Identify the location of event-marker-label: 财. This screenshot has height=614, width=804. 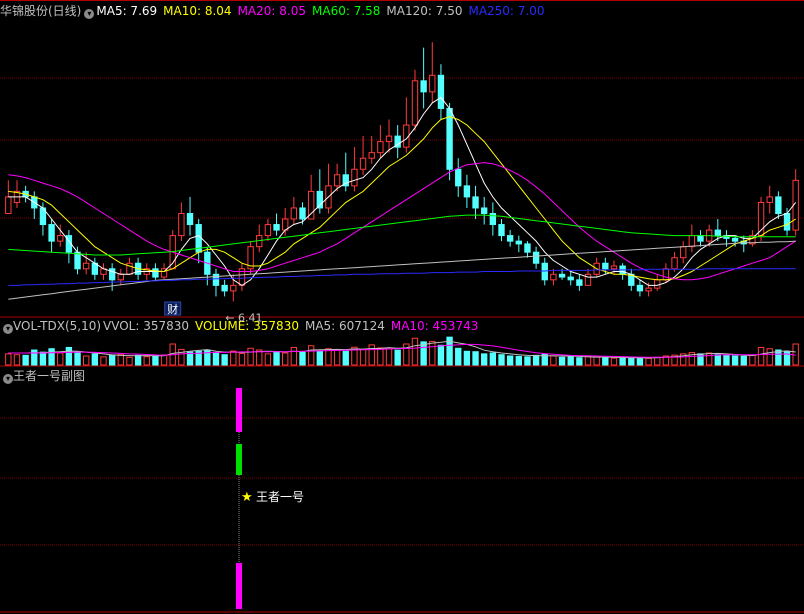
(172, 309).